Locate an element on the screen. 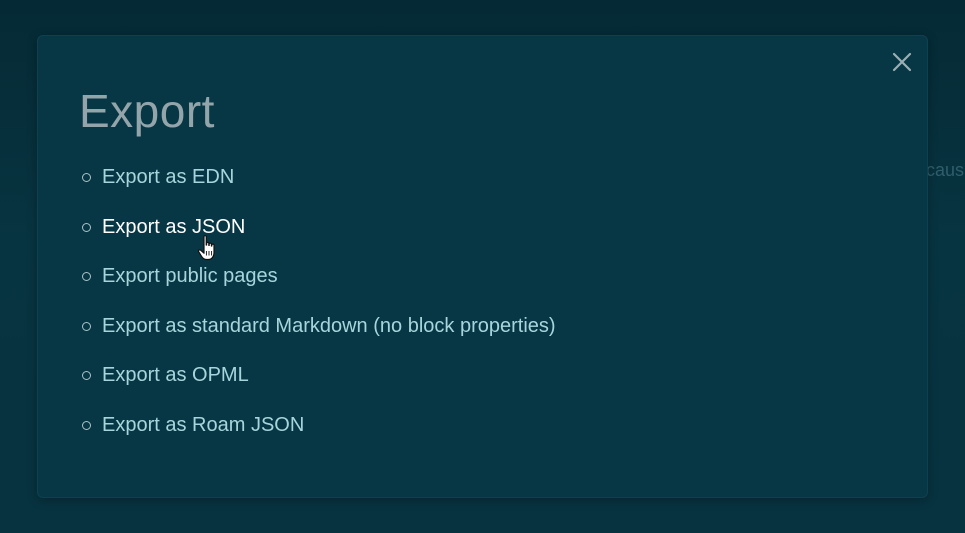 The width and height of the screenshot is (965, 533). export-option-json: Export as JSON is located at coordinates (319, 239).